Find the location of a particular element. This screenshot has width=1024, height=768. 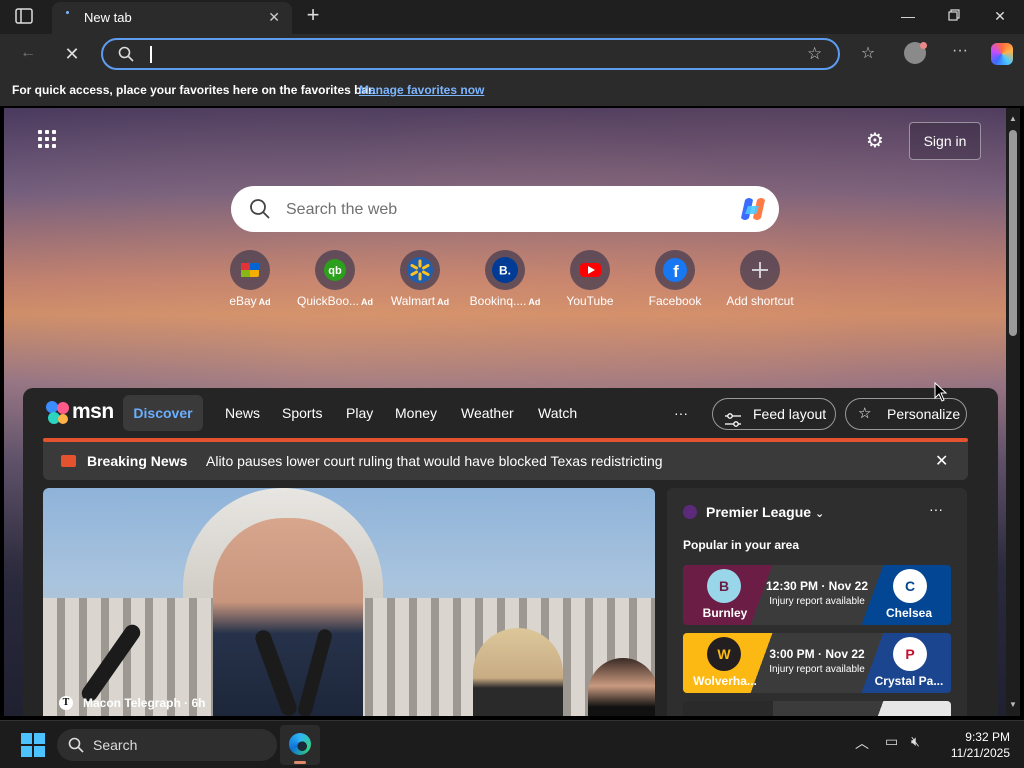

sliders-icon is located at coordinates (733, 422).